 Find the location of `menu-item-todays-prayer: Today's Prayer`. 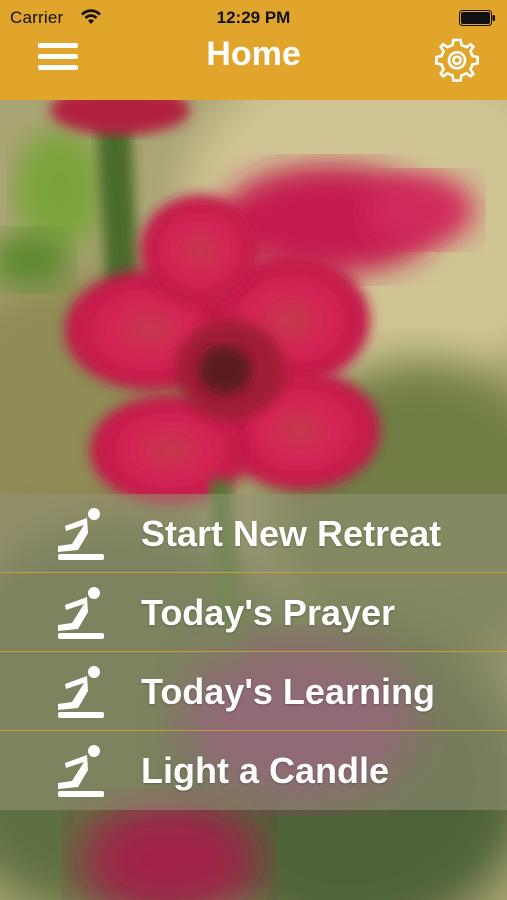

menu-item-todays-prayer: Today's Prayer is located at coordinates (253, 612).